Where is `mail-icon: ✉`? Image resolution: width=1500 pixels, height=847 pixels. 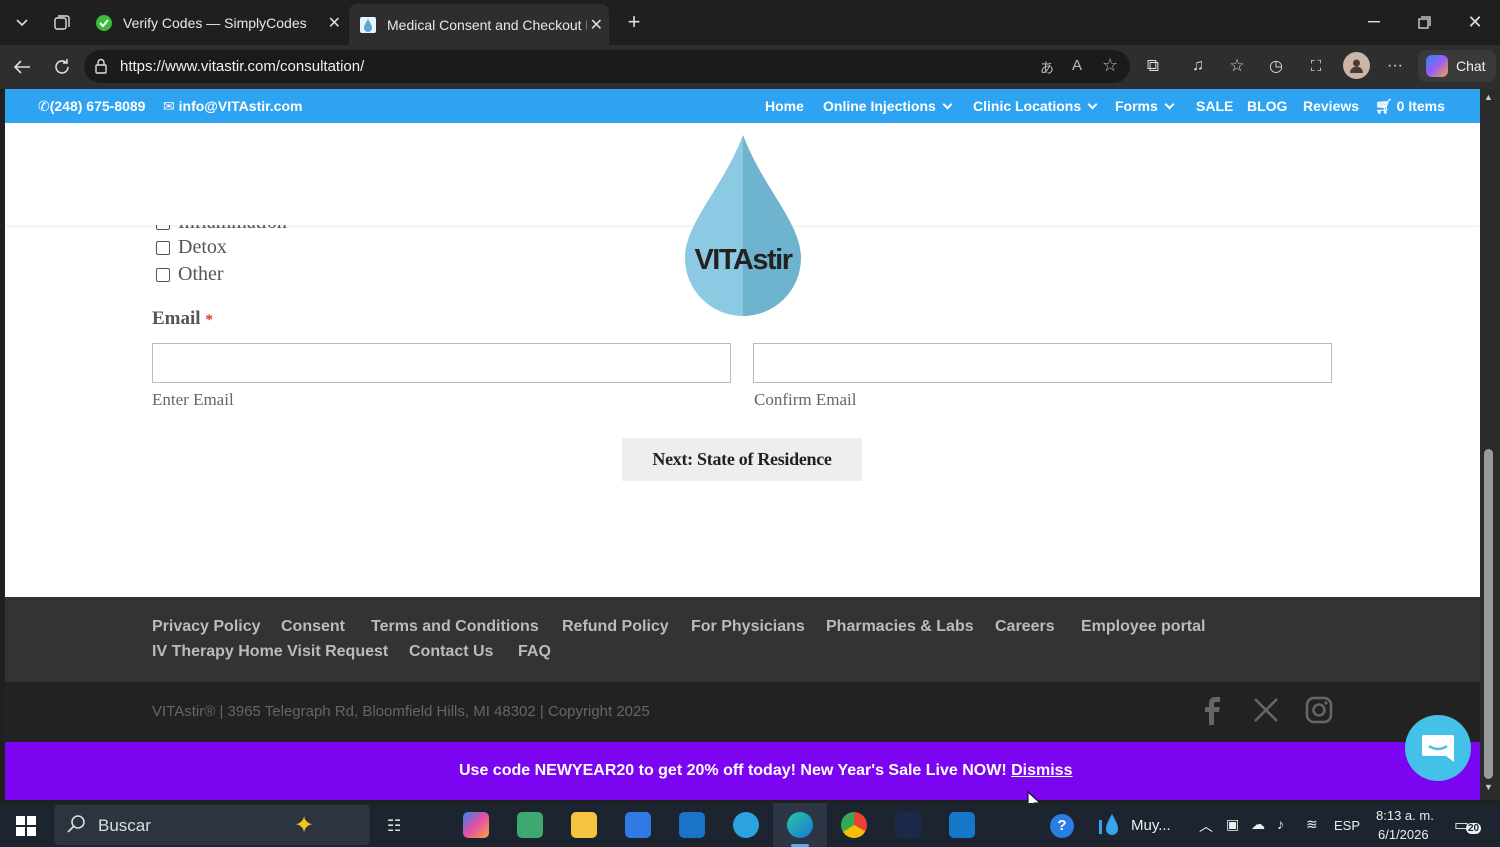 mail-icon: ✉ is located at coordinates (171, 106).